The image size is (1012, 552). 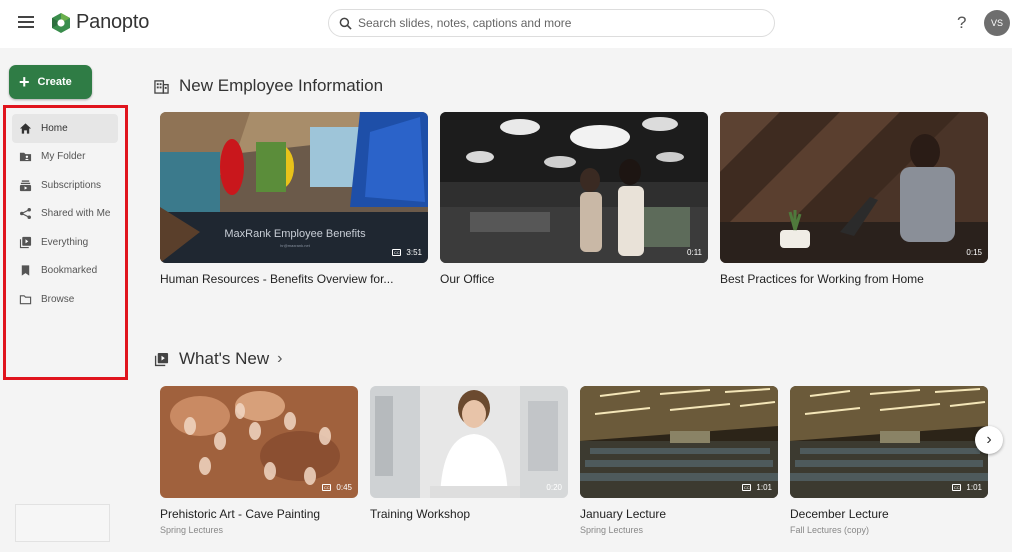 What do you see at coordinates (469, 514) in the screenshot?
I see `video-title: Training Workshop` at bounding box center [469, 514].